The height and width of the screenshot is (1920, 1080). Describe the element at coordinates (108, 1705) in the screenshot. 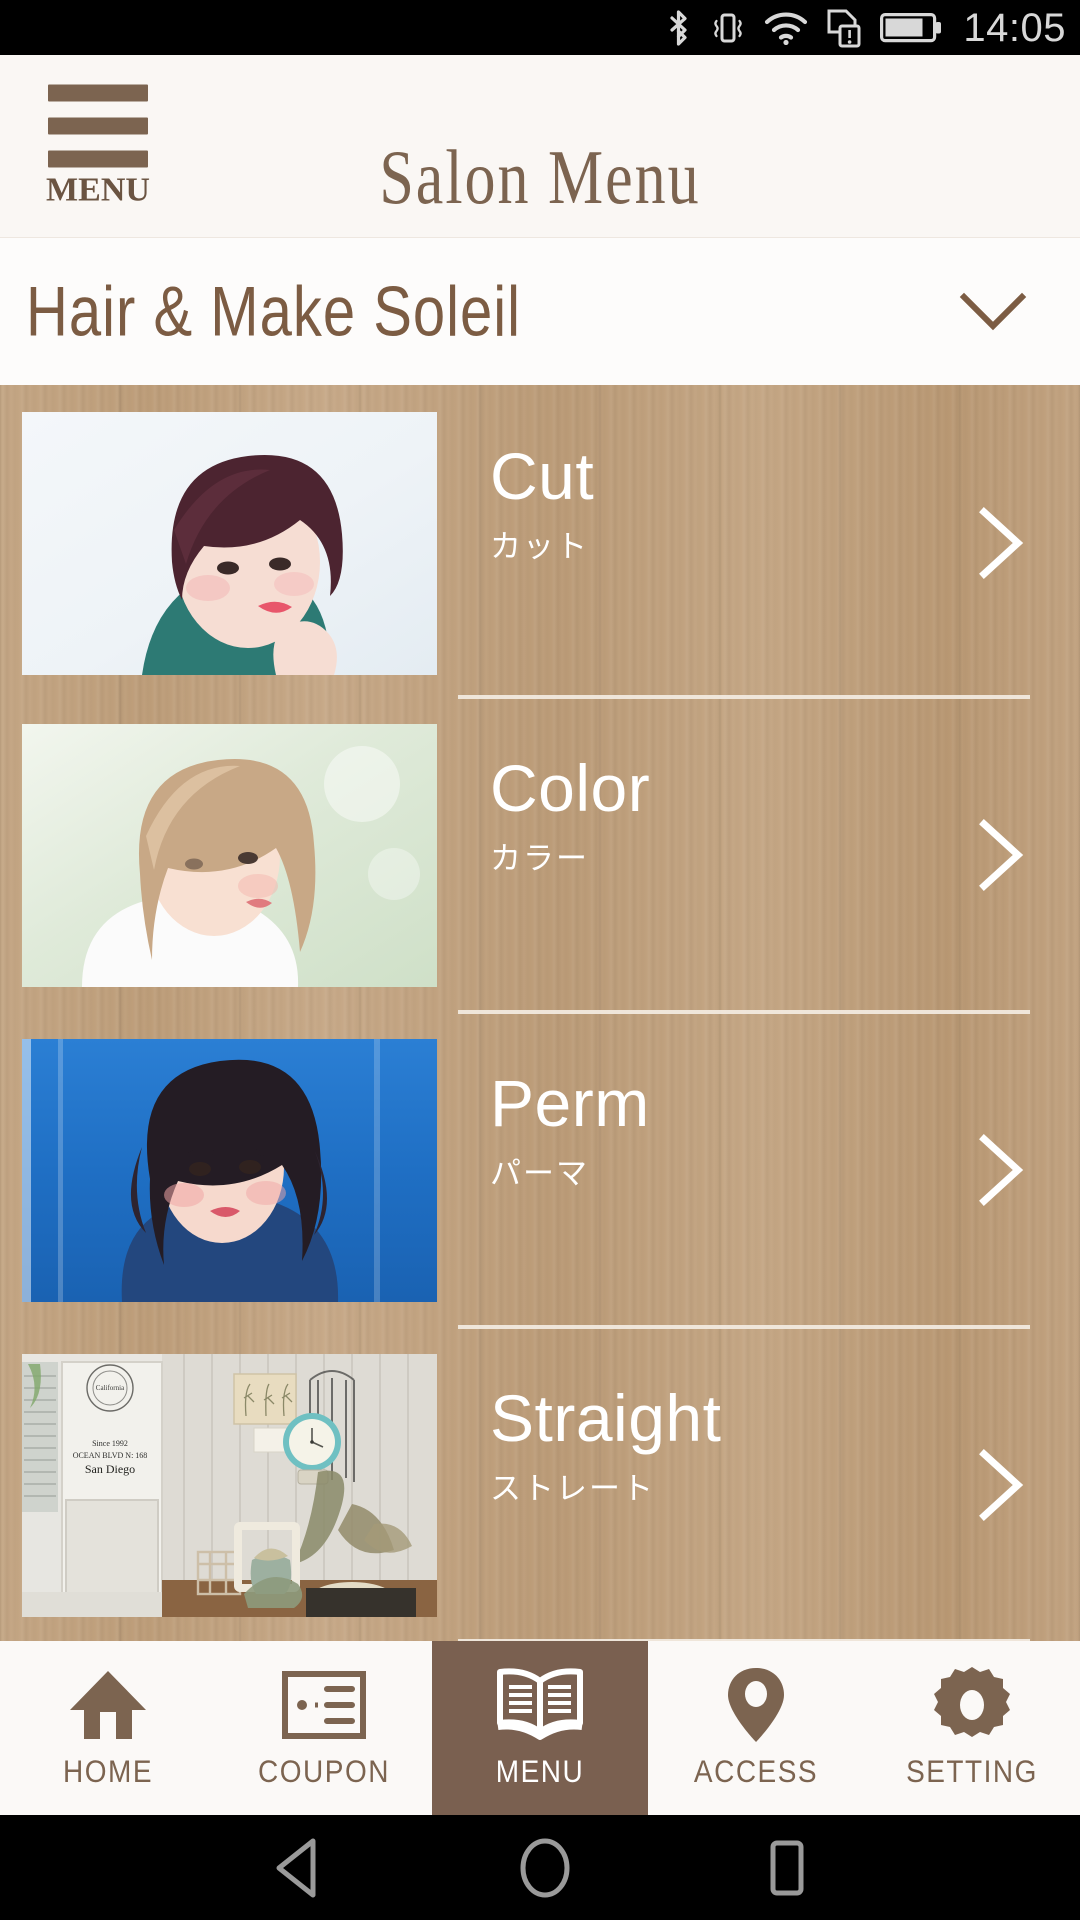

I see `home-icon` at that location.